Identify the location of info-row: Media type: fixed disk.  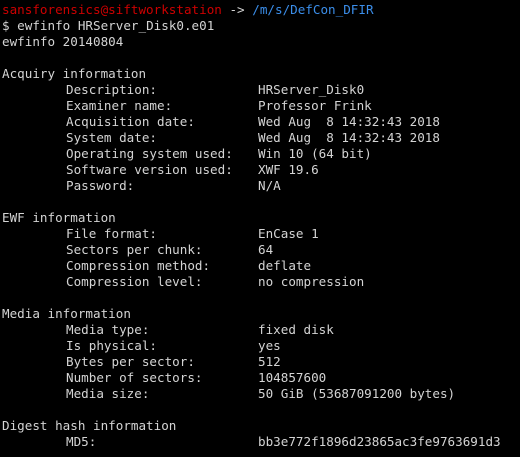
(260, 330).